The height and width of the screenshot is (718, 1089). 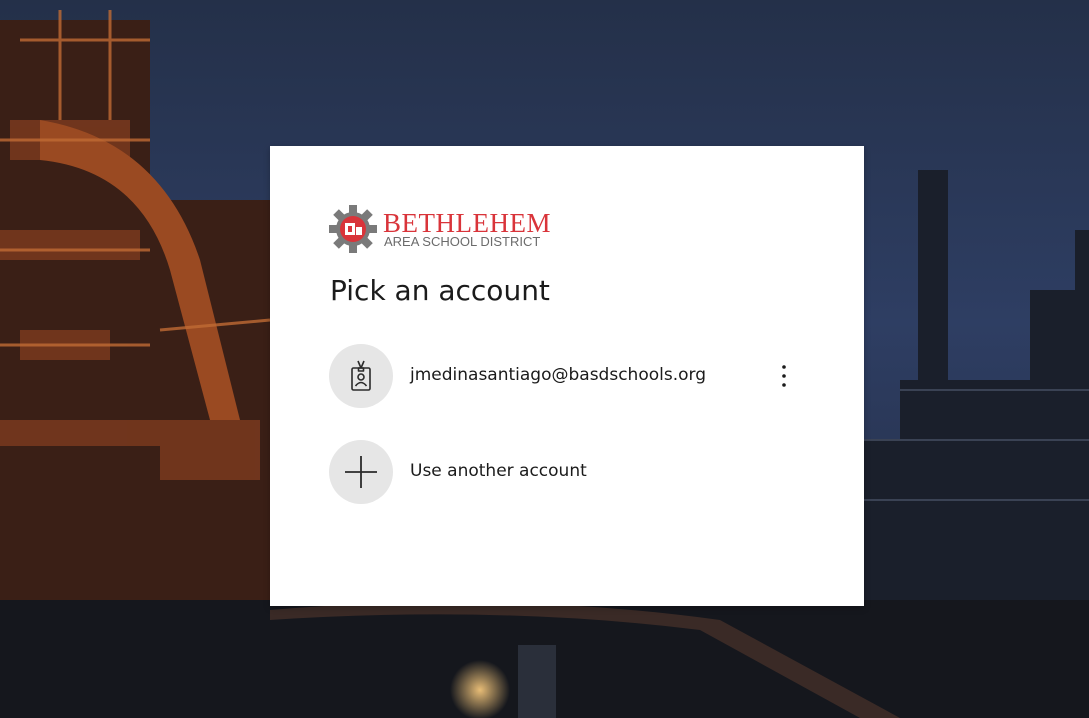 I want to click on page-title: Pick an account, so click(x=440, y=290).